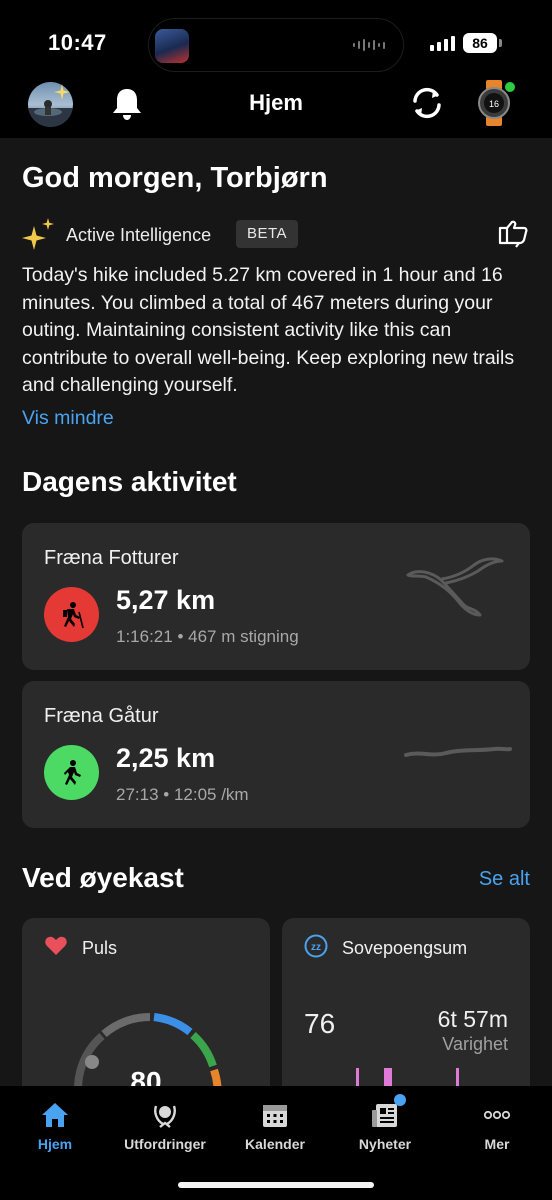 The width and height of the screenshot is (552, 1200). Describe the element at coordinates (513, 235) in the screenshot. I see `feedback-icon` at that location.